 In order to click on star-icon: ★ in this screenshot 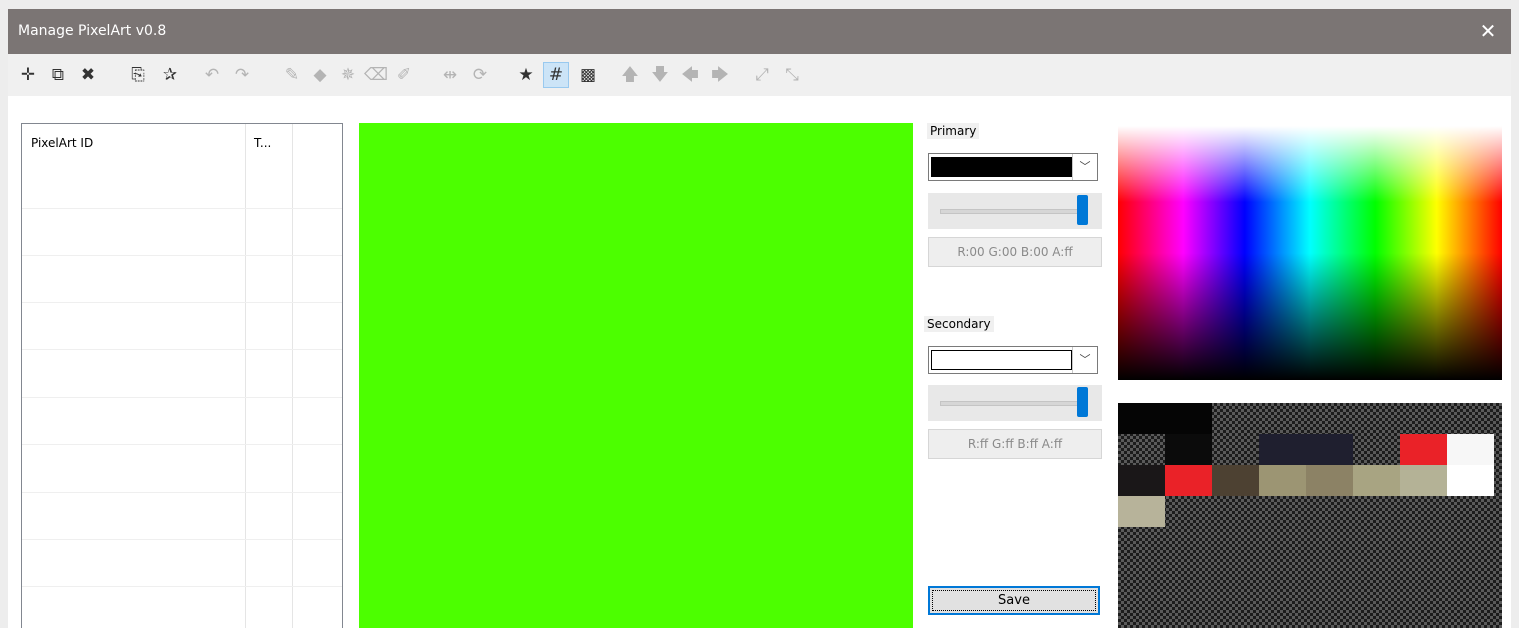, I will do `click(526, 75)`.